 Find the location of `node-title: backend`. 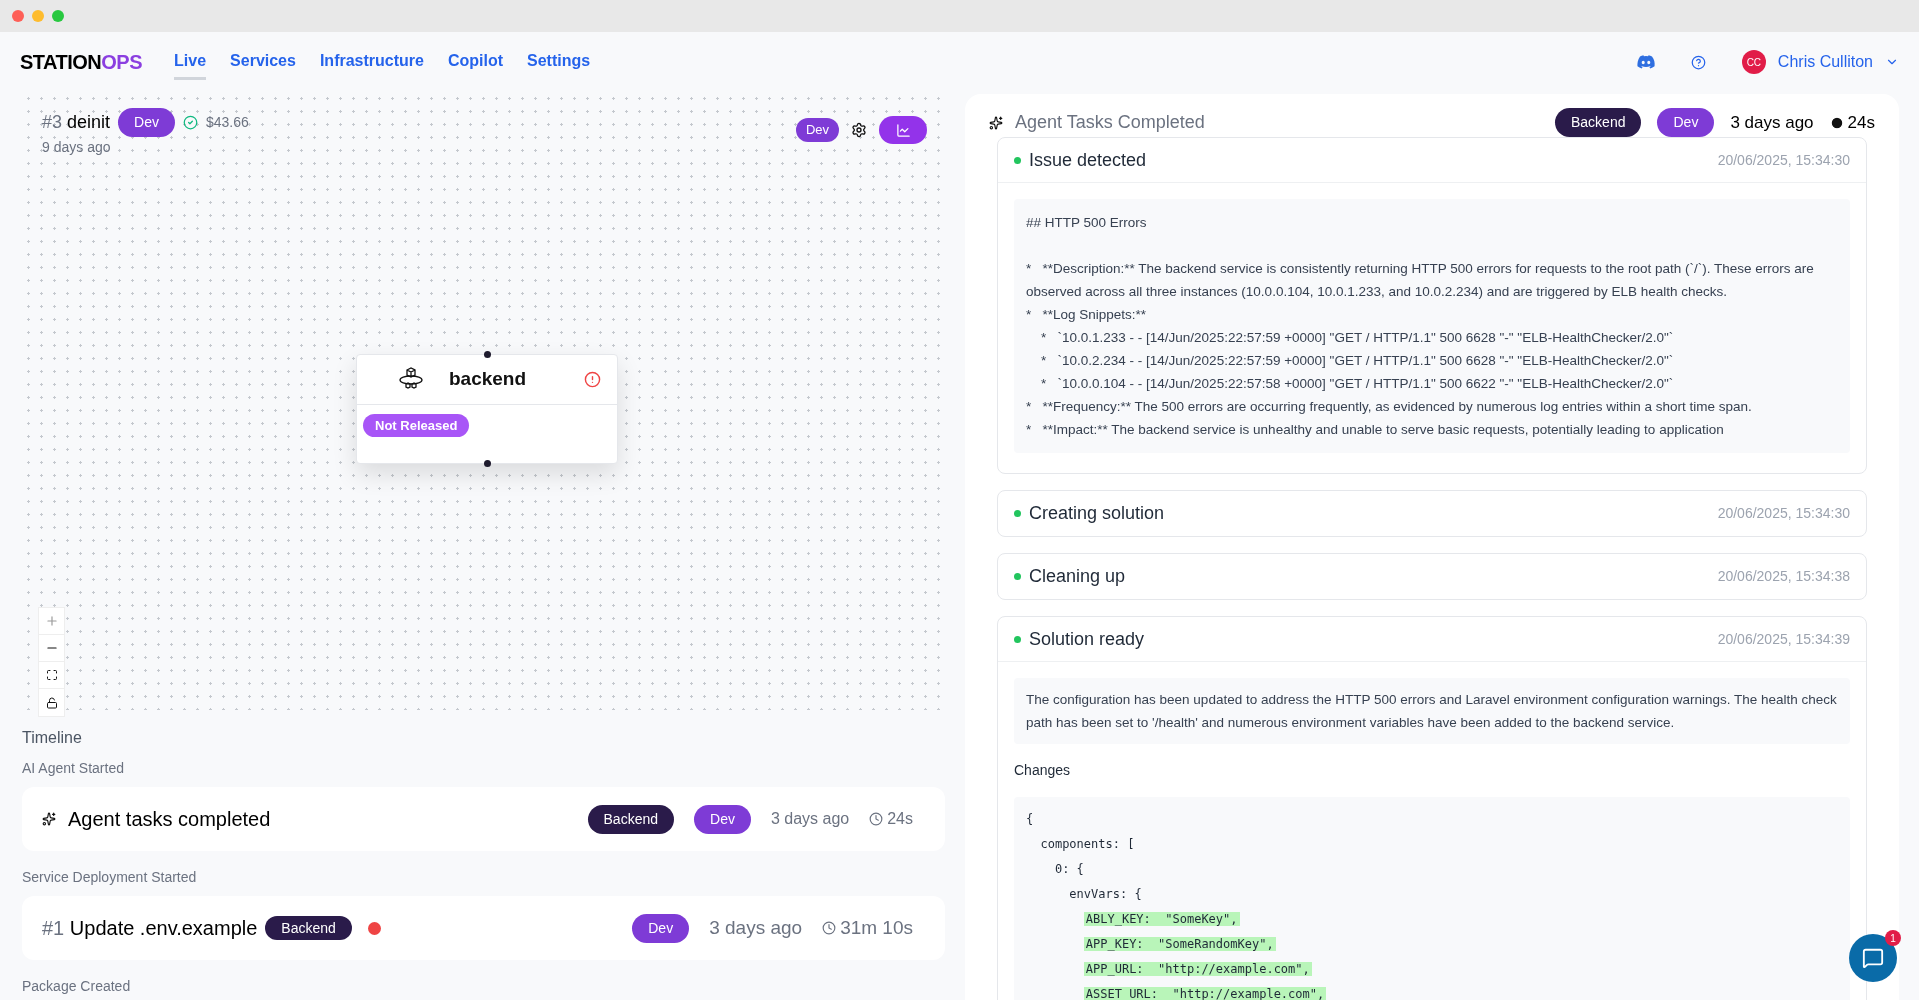

node-title: backend is located at coordinates (488, 379).